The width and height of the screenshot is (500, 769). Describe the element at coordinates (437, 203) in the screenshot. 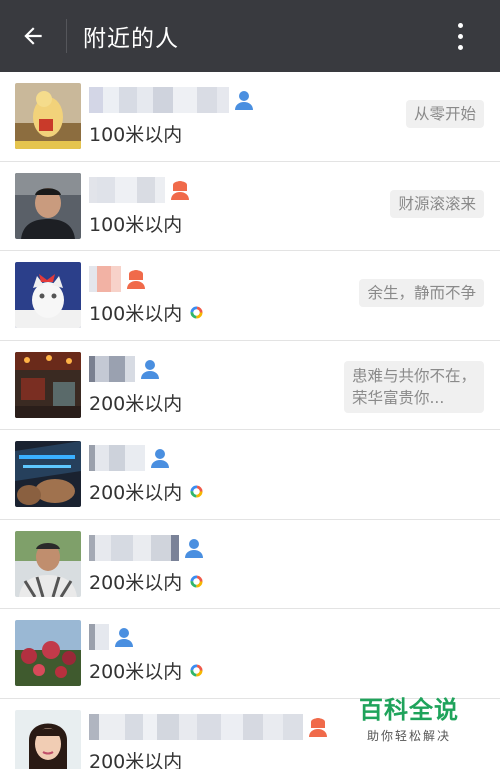

I see `signature: 财源滚滚来` at that location.